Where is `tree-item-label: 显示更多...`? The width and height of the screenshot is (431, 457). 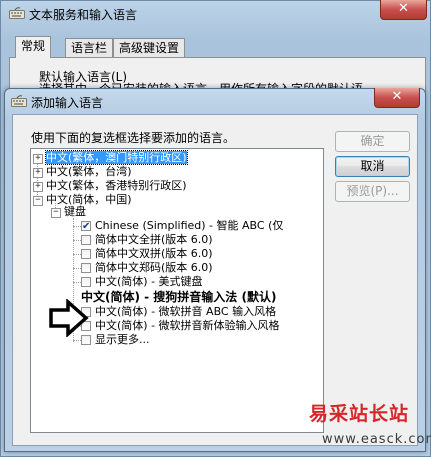
tree-item-label: 显示更多... is located at coordinates (122, 339).